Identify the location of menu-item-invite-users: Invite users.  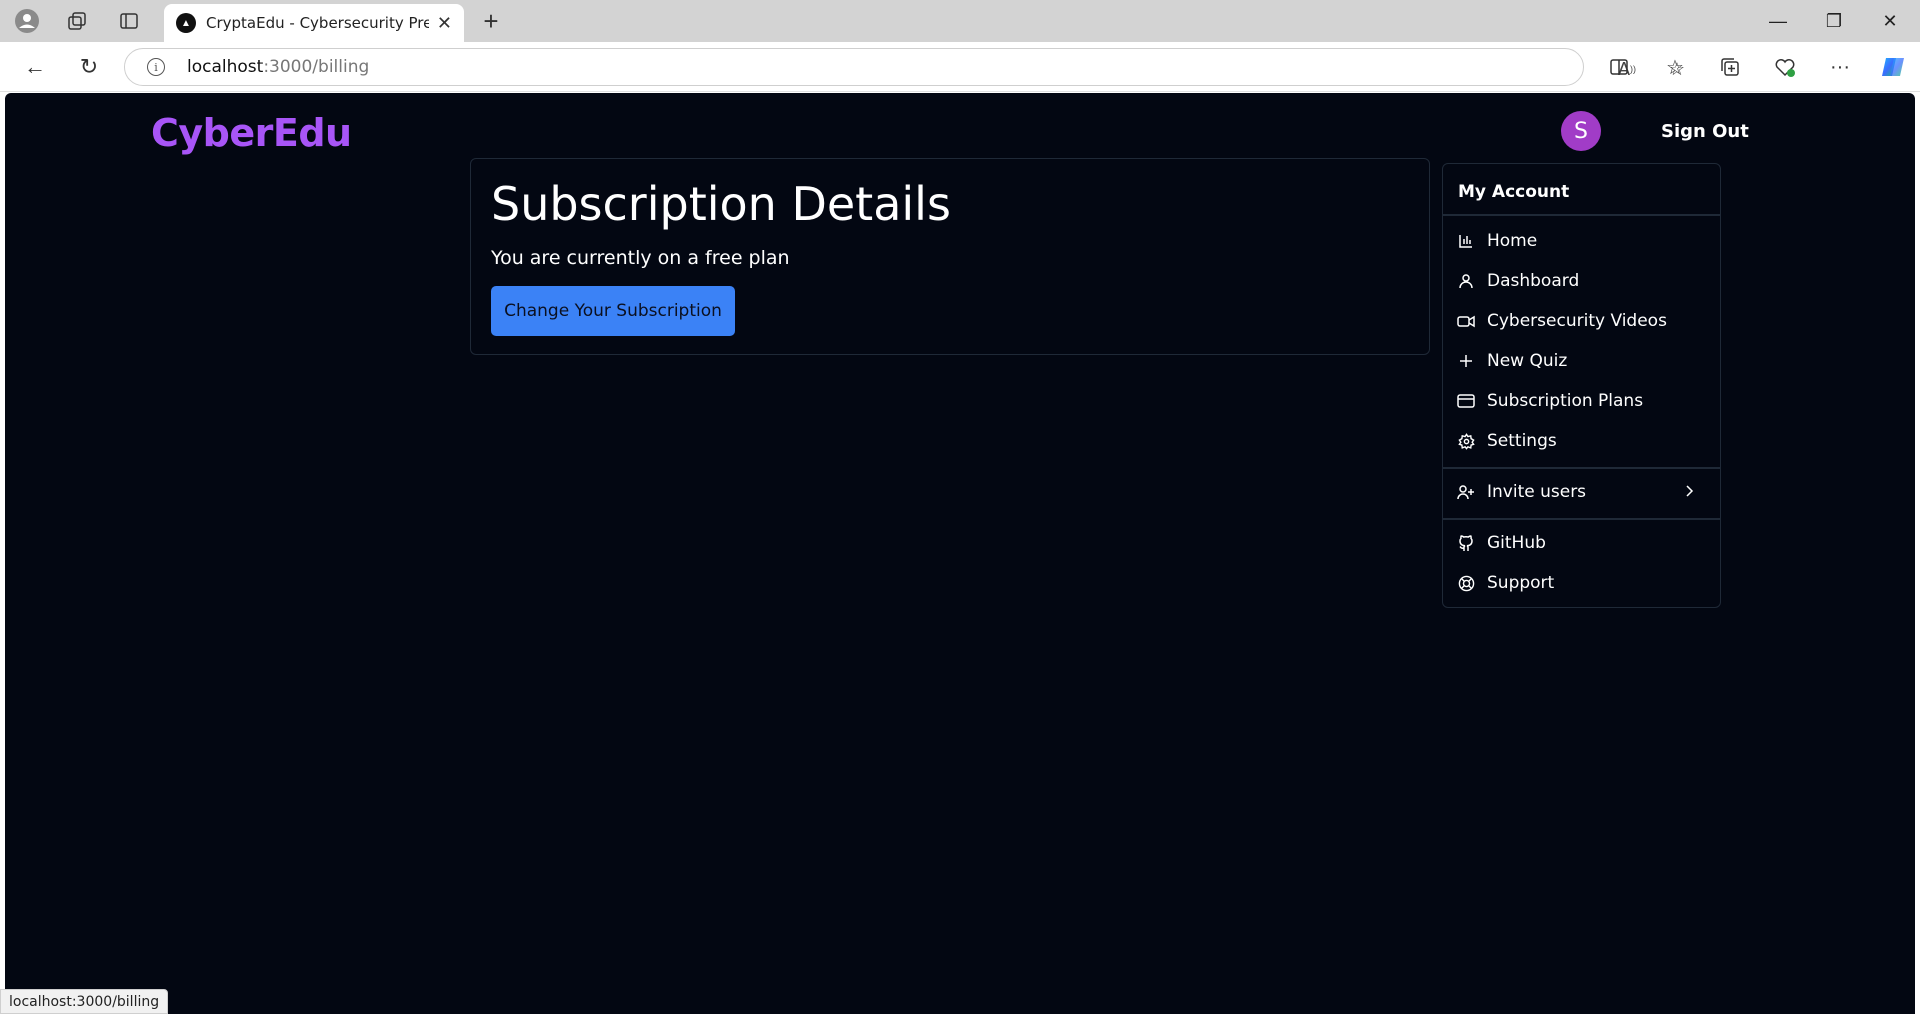
(1581, 492).